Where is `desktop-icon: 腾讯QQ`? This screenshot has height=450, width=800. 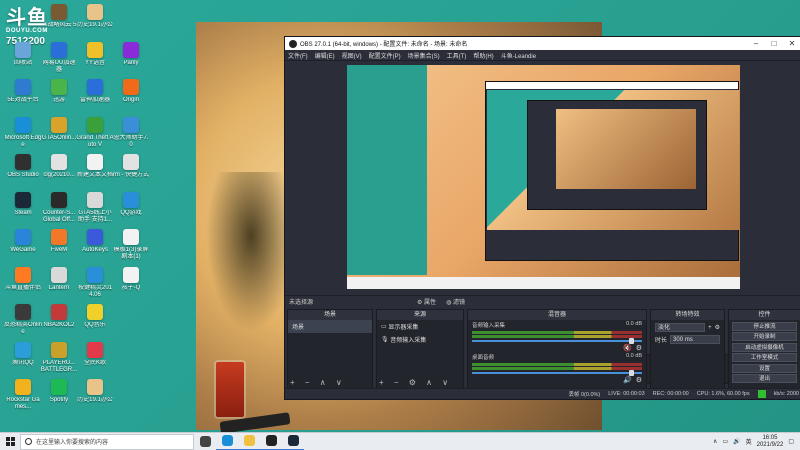 desktop-icon: 腾讯QQ is located at coordinates (23, 360).